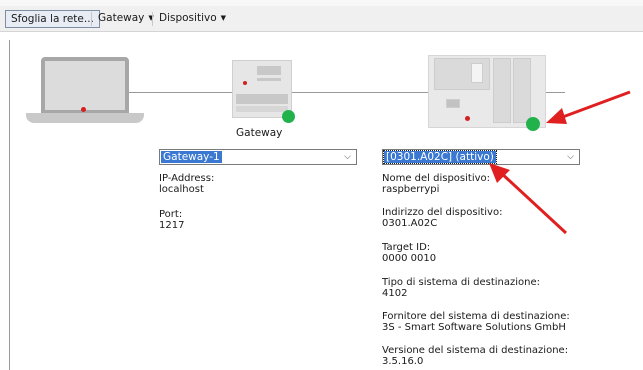  What do you see at coordinates (588, 107) in the screenshot?
I see `arrow-to-plc-status` at bounding box center [588, 107].